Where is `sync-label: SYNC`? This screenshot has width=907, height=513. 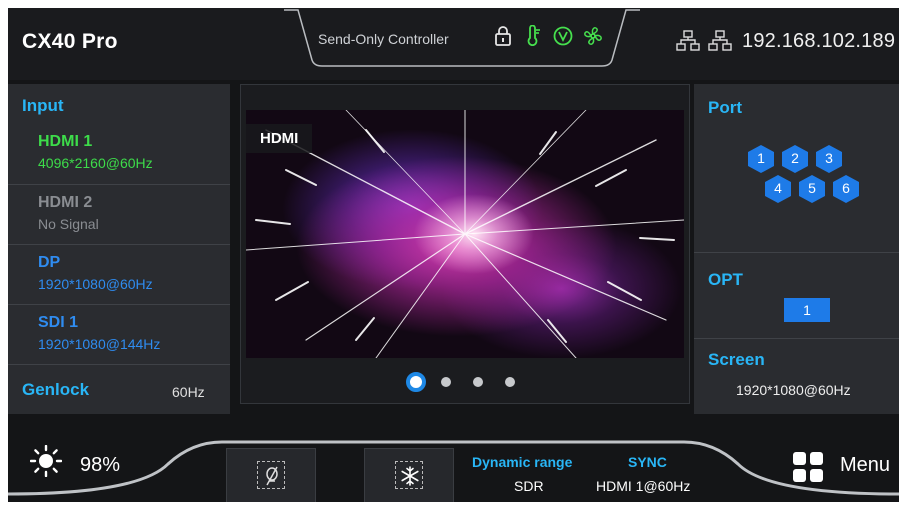
sync-label: SYNC is located at coordinates (647, 462).